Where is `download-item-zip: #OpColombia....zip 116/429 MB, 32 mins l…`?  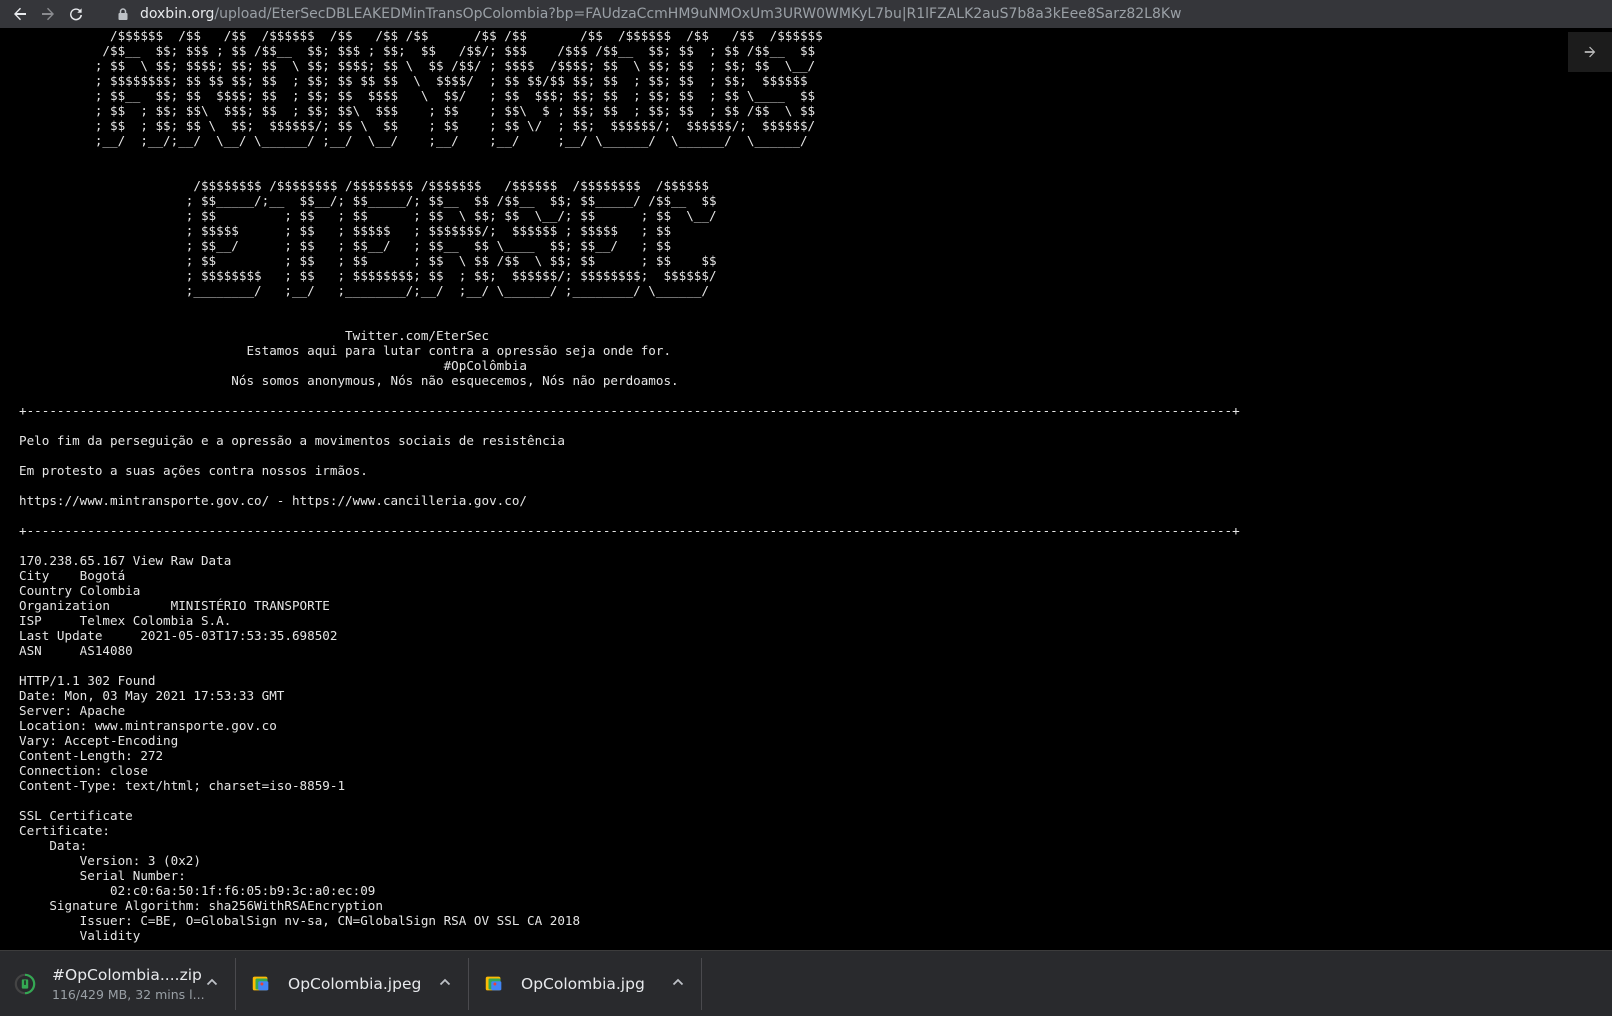 download-item-zip: #OpColombia....zip 116/429 MB, 32 mins l… is located at coordinates (118, 983).